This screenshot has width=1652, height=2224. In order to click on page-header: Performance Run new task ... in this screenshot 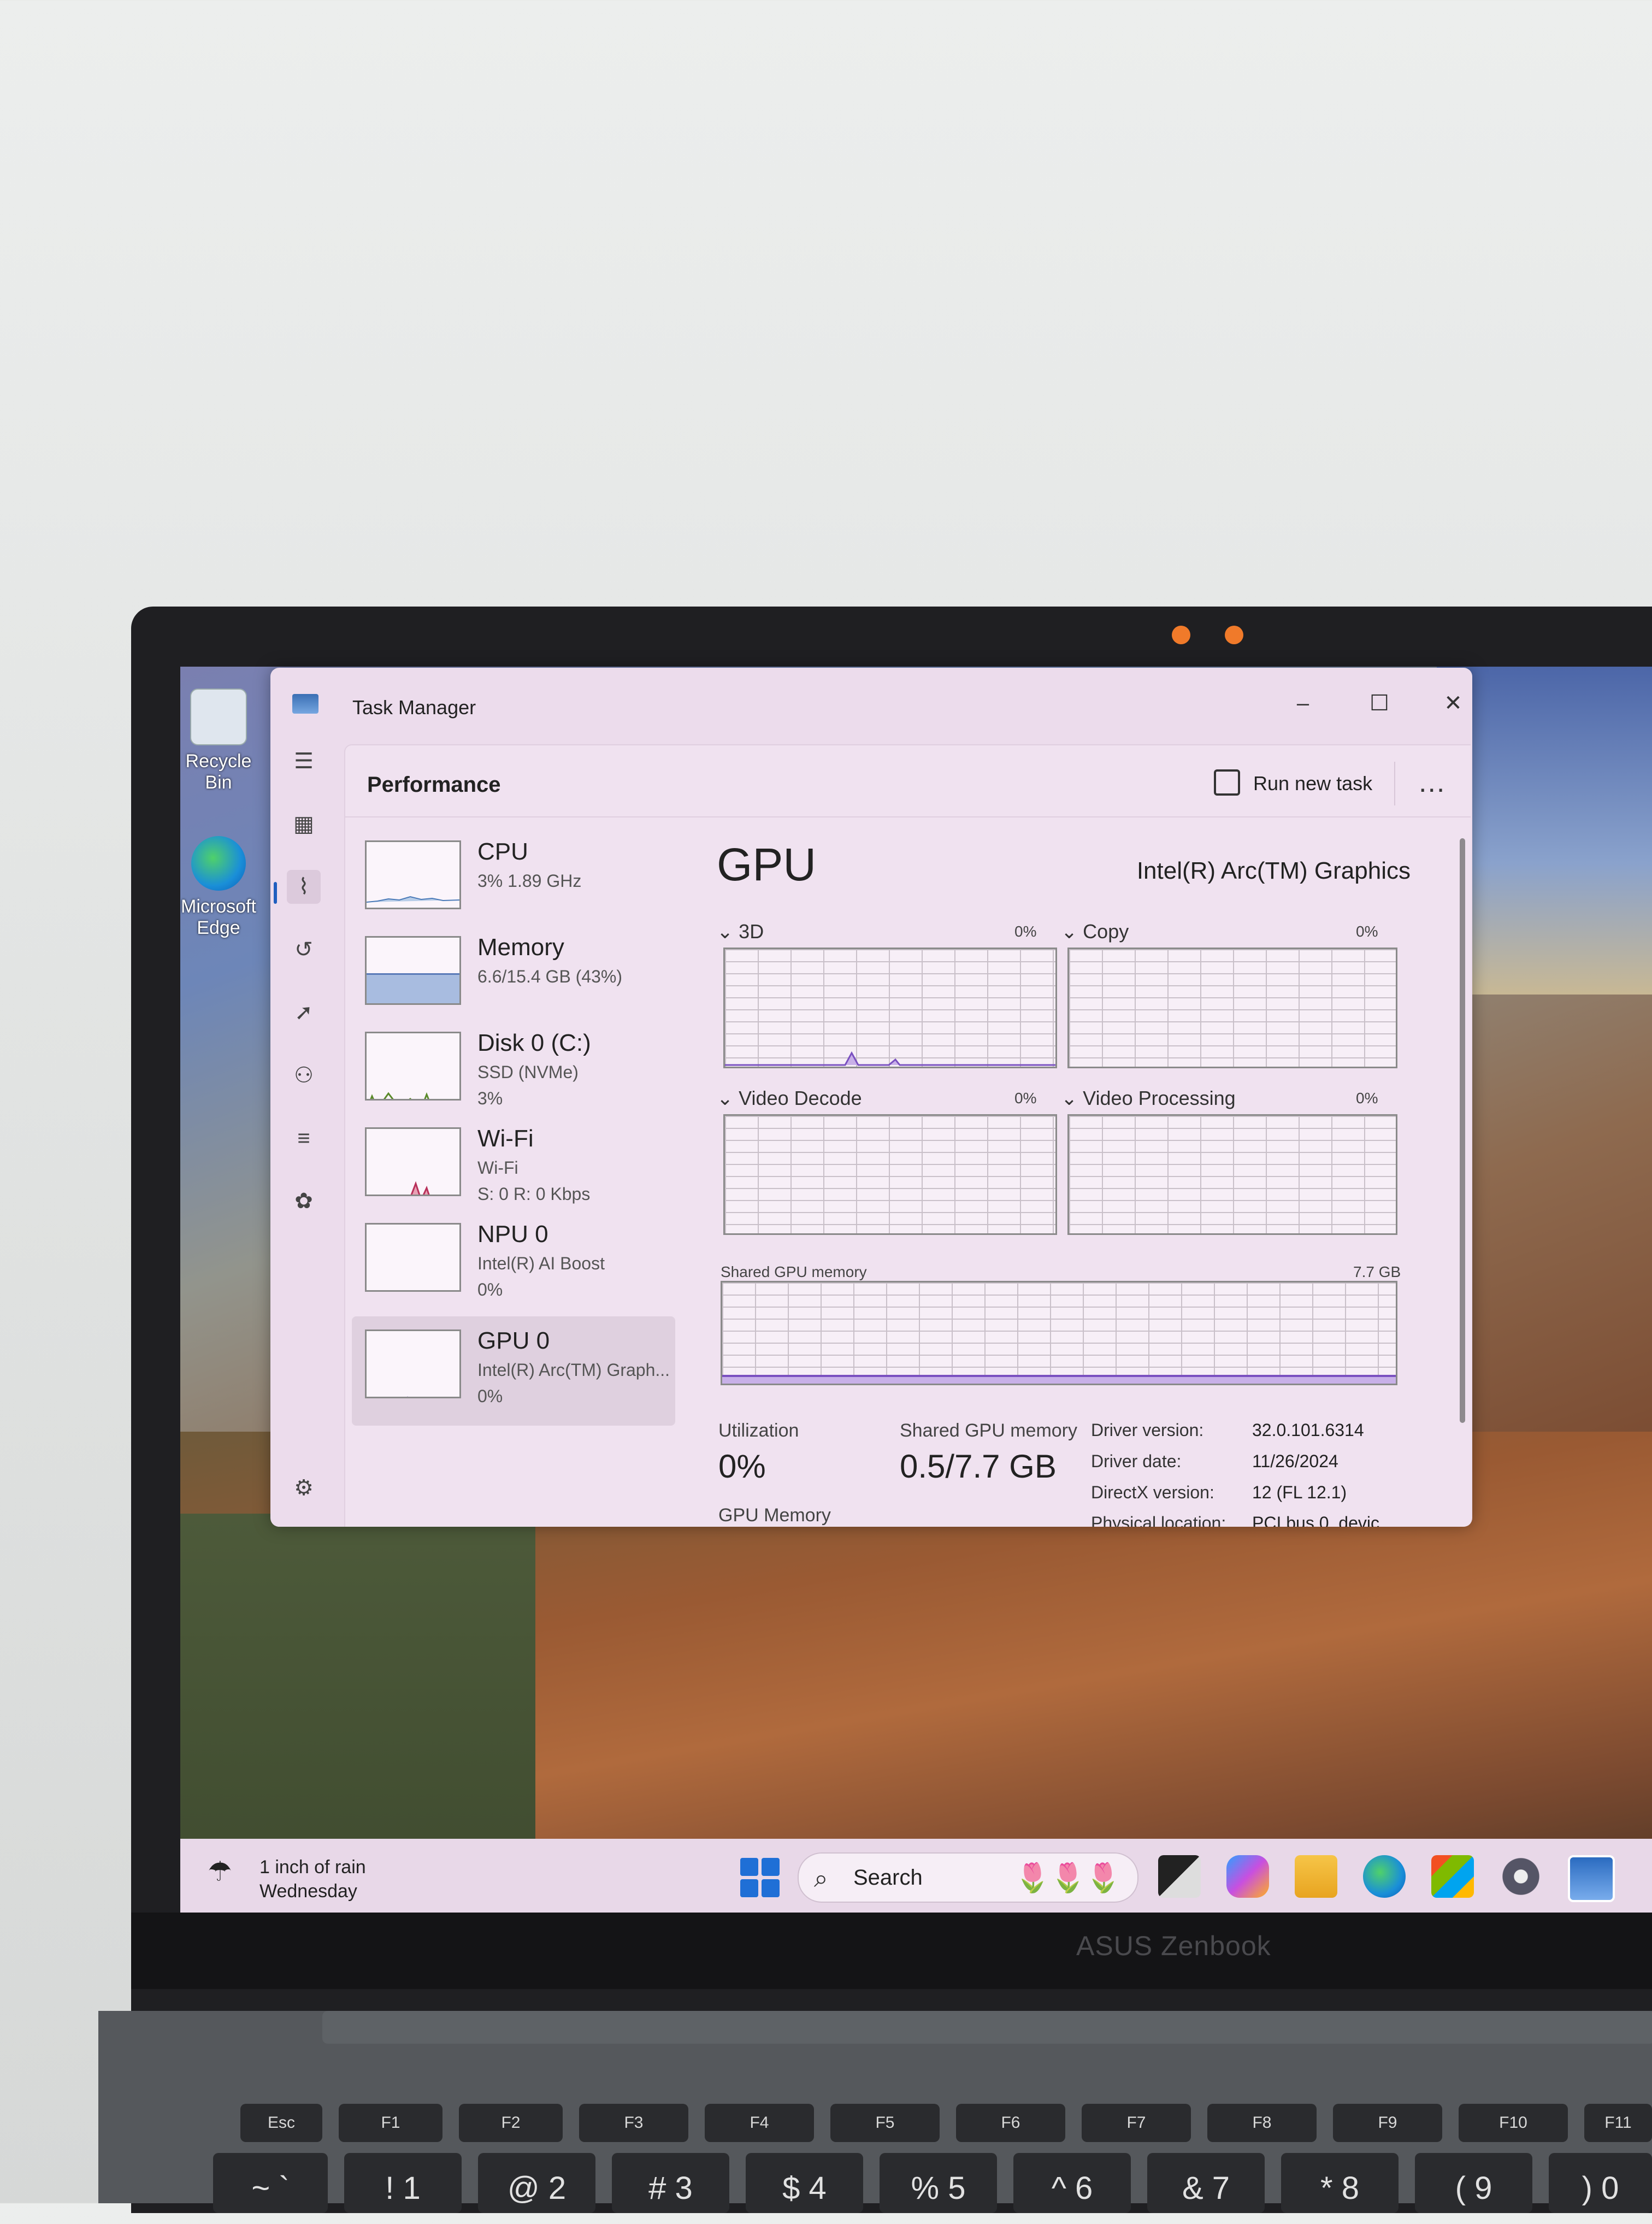, I will do `click(908, 781)`.